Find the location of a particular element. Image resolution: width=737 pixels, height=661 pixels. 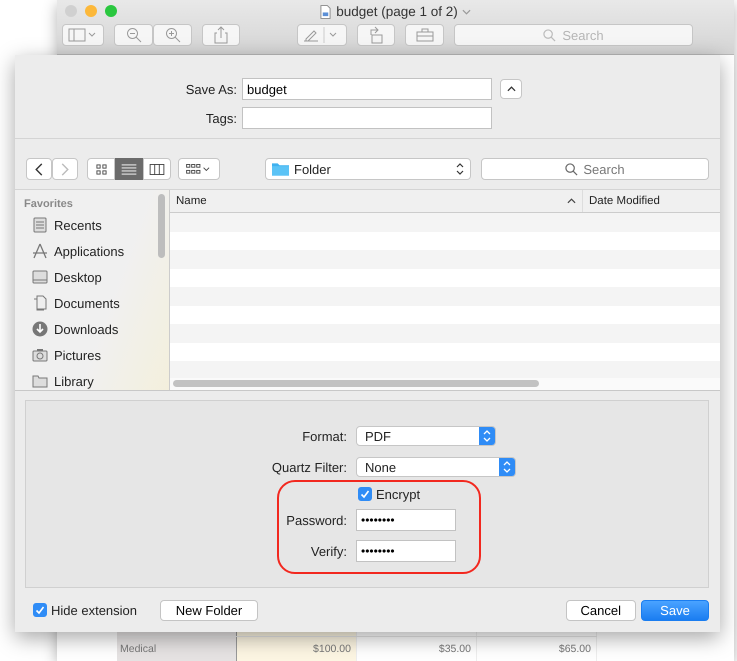

sidebar-icon is located at coordinates (83, 35).